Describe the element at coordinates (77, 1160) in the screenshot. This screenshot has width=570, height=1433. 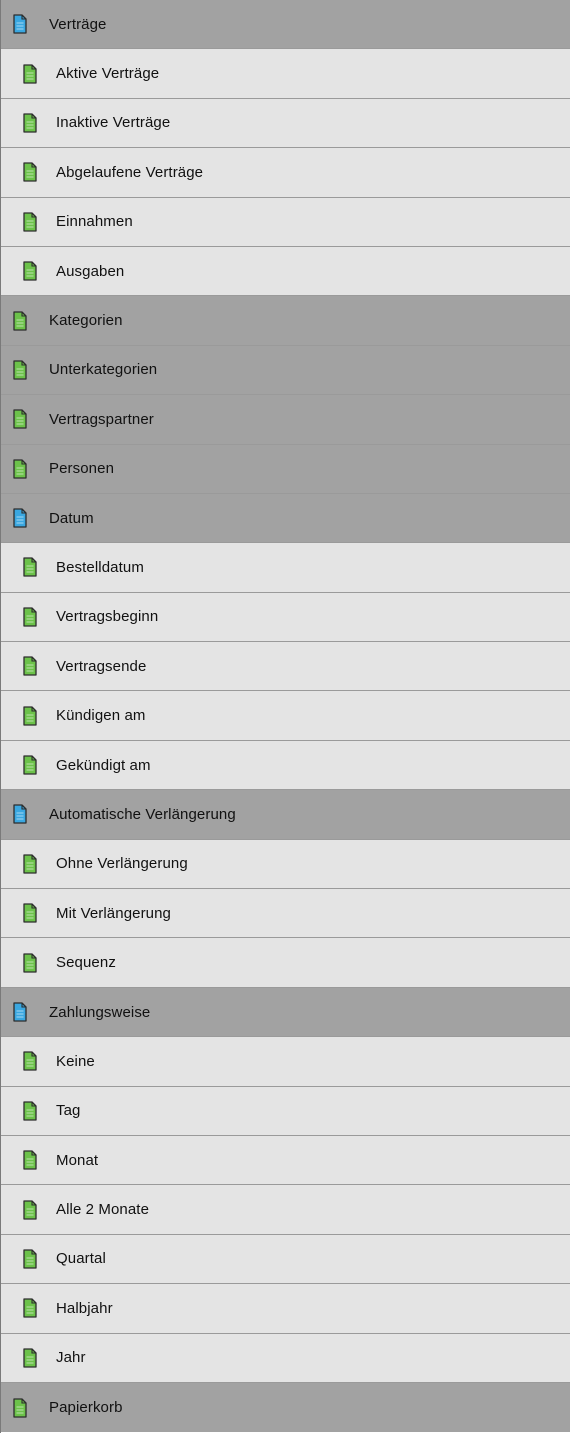
I see `tree-item-label: Monat` at that location.